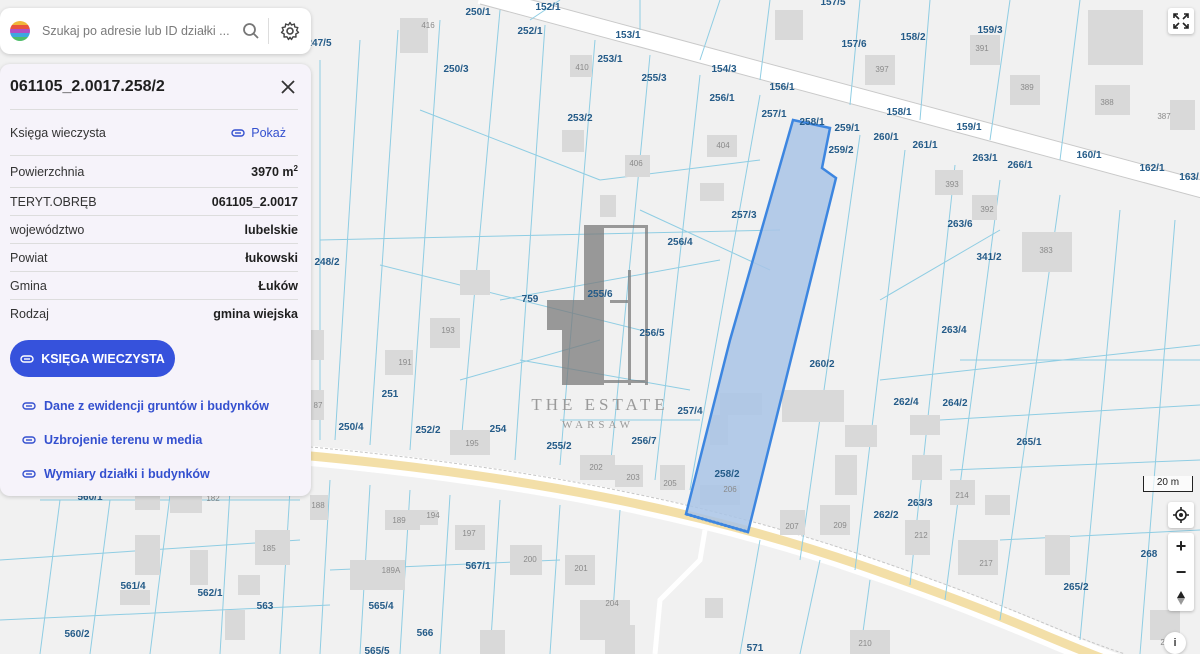 Image resolution: width=1200 pixels, height=654 pixels. Describe the element at coordinates (251, 31) in the screenshot. I see `search-icon` at that location.